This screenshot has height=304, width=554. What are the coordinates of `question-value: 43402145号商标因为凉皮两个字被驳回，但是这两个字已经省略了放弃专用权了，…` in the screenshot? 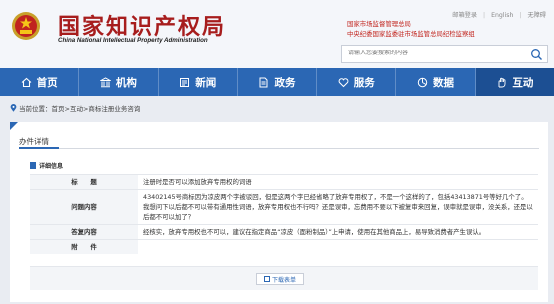 It's located at (338, 207).